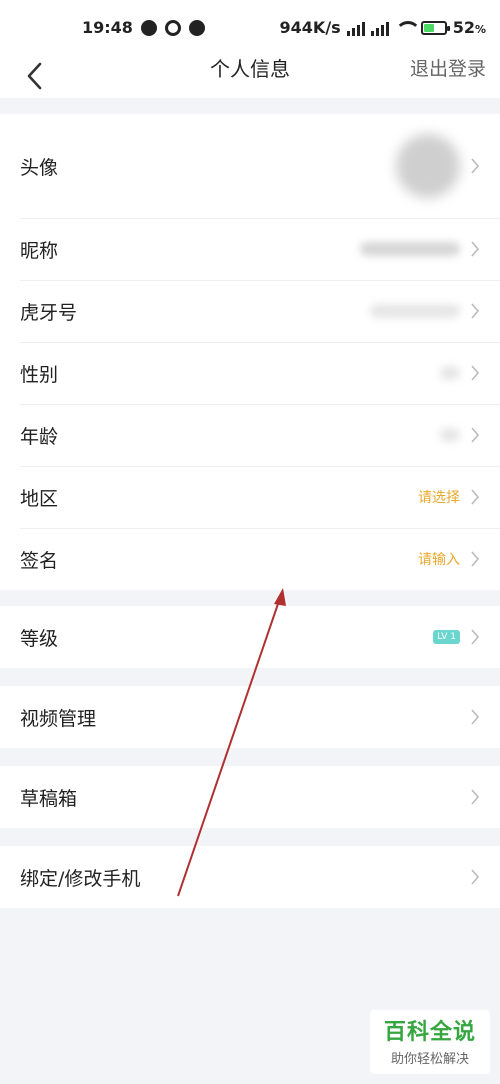 The height and width of the screenshot is (1084, 500). I want to click on phone-group: 绑定/修改手机, so click(250, 877).